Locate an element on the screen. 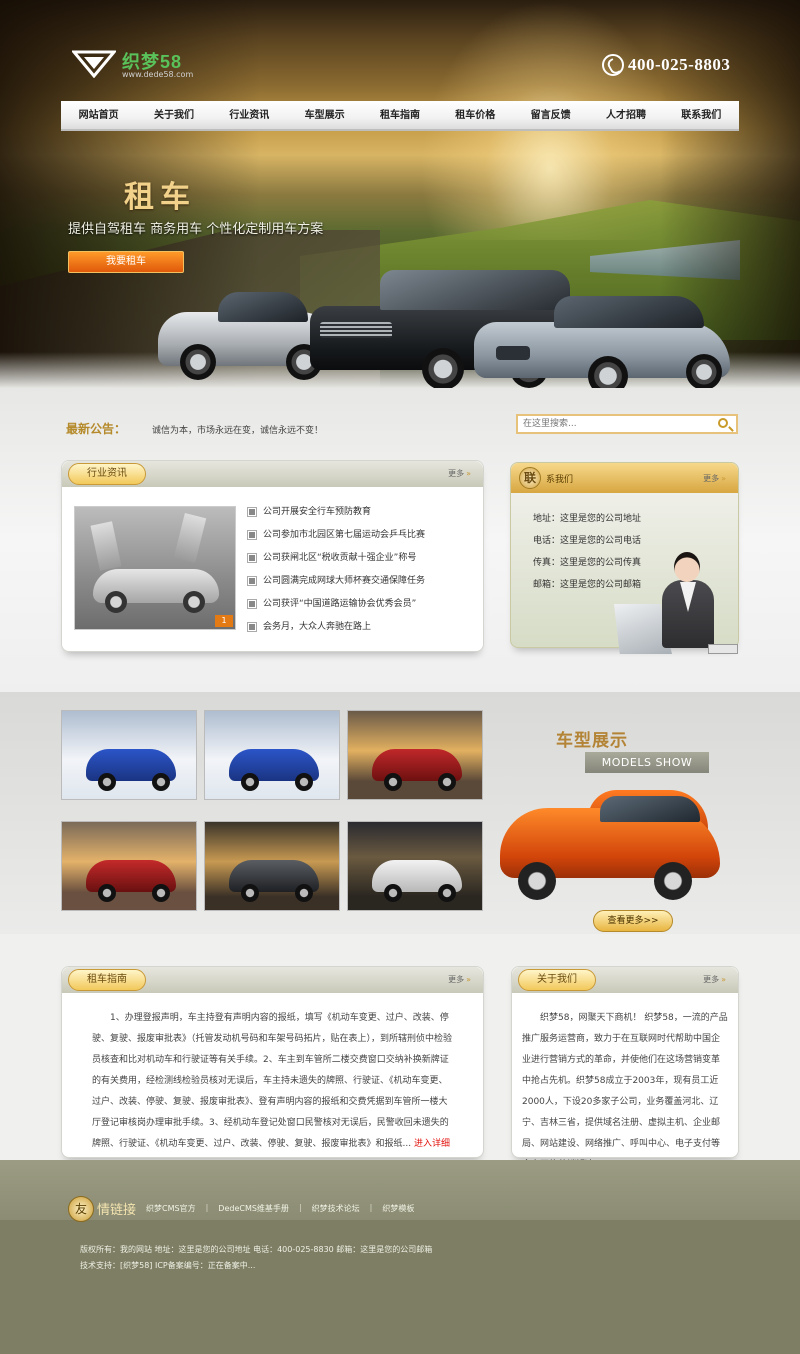 This screenshot has width=800, height=1354. link-item: 织梦模板 is located at coordinates (398, 1208).